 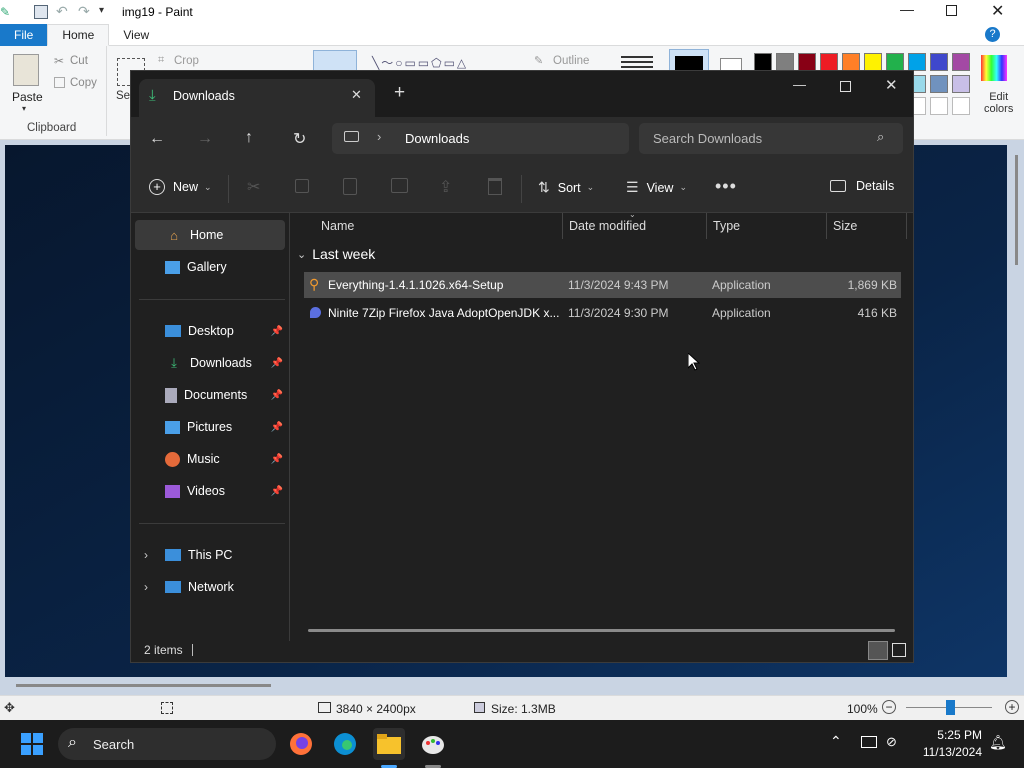 What do you see at coordinates (123, 96) in the screenshot?
I see `select-button: Se` at bounding box center [123, 96].